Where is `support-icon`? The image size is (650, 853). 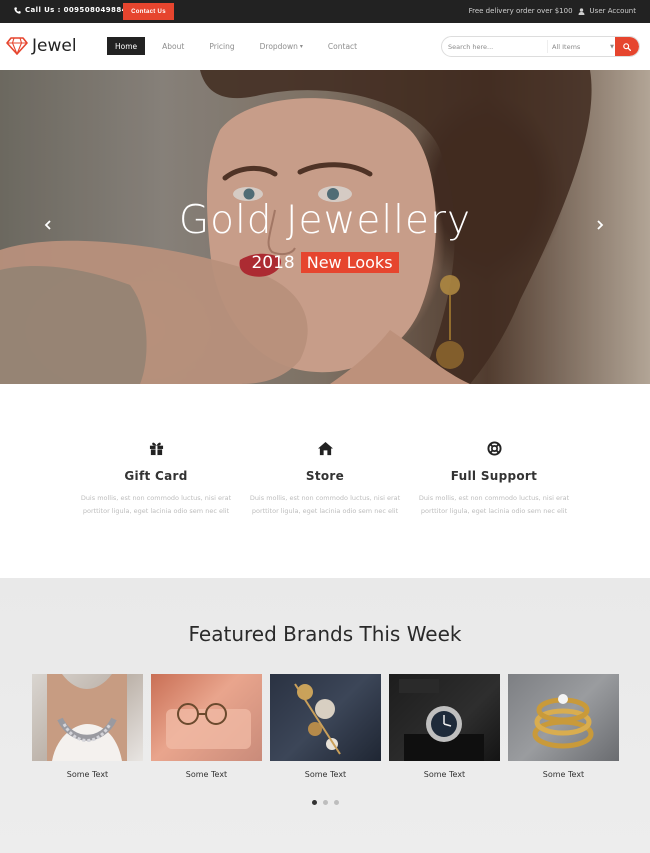
support-icon is located at coordinates (494, 448).